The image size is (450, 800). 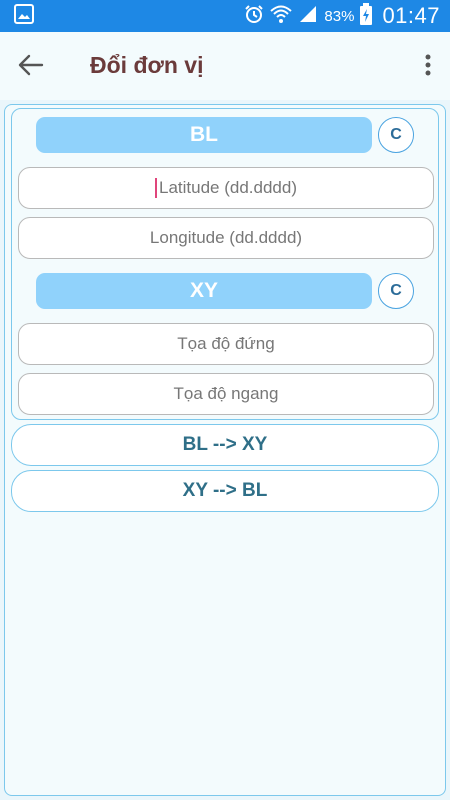 What do you see at coordinates (147, 65) in the screenshot?
I see `page-title: Đổi đơn vị` at bounding box center [147, 65].